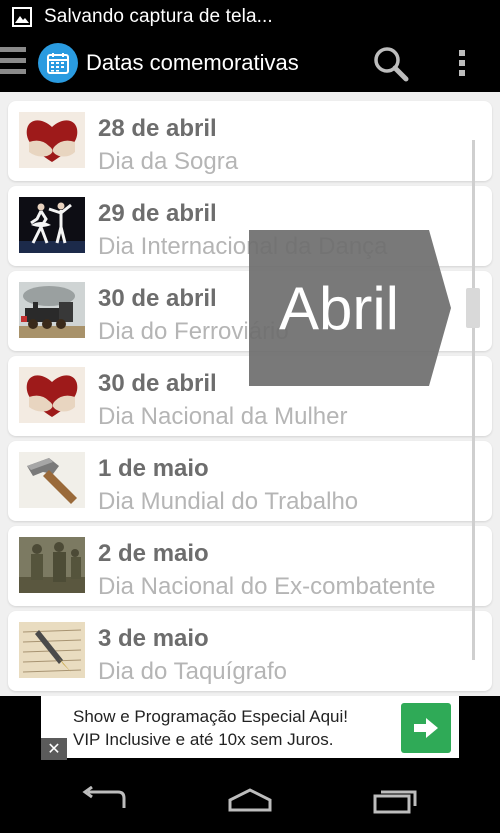 Image resolution: width=500 pixels, height=833 pixels. I want to click on ad-line1: Show e Programação Especial Aqui!, so click(210, 717).